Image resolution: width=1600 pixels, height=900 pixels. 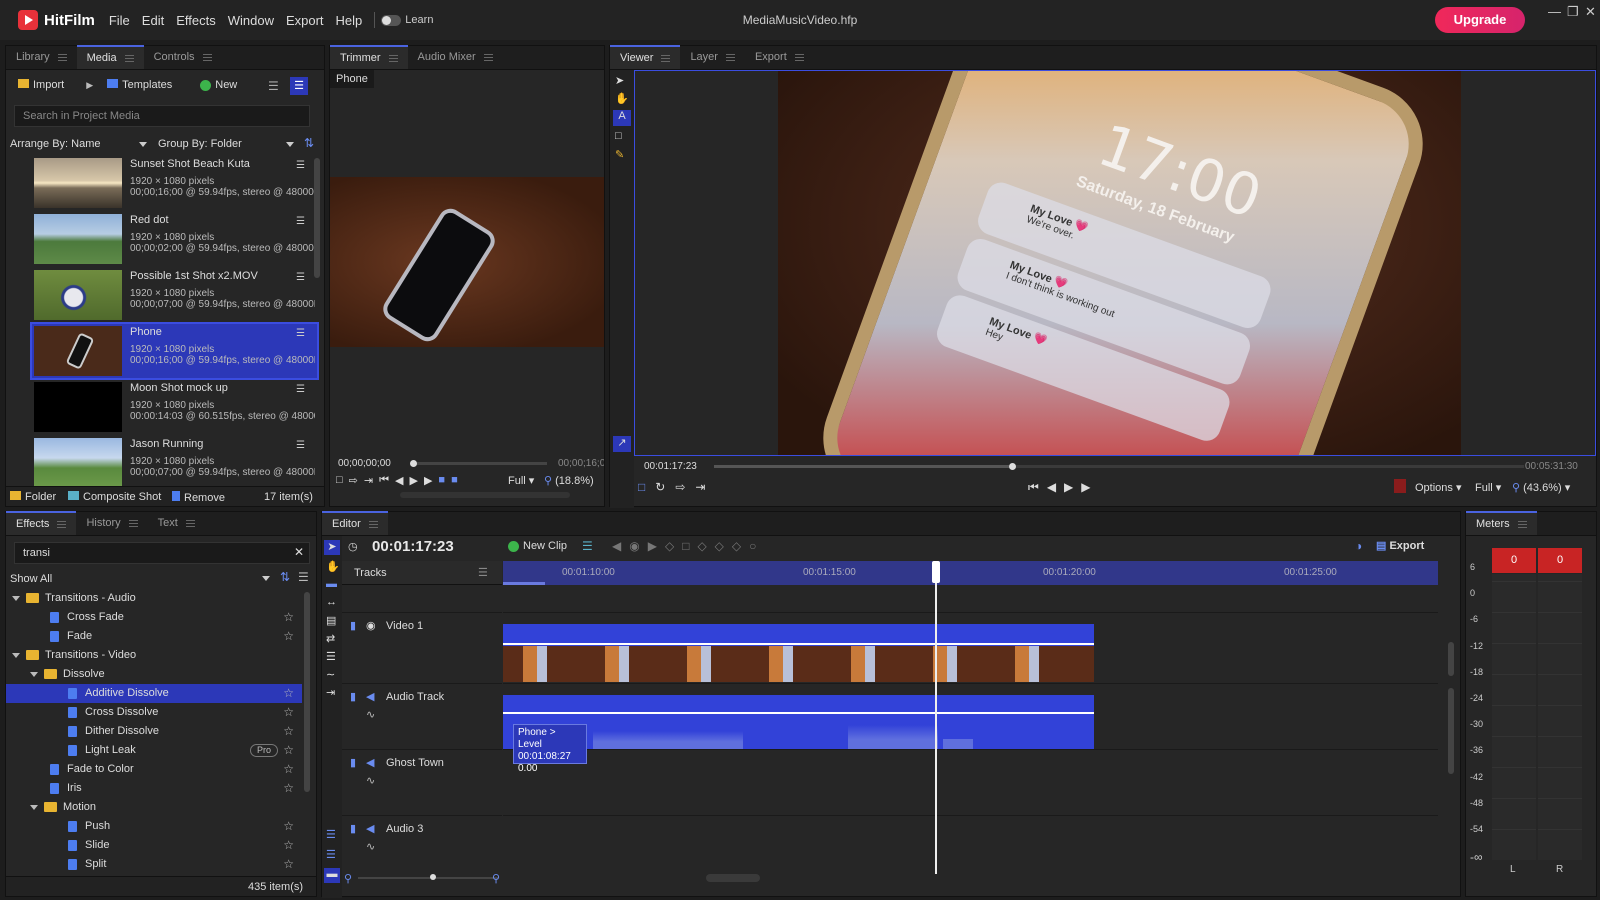 I want to click on clip-level-line, so click(x=798, y=644).